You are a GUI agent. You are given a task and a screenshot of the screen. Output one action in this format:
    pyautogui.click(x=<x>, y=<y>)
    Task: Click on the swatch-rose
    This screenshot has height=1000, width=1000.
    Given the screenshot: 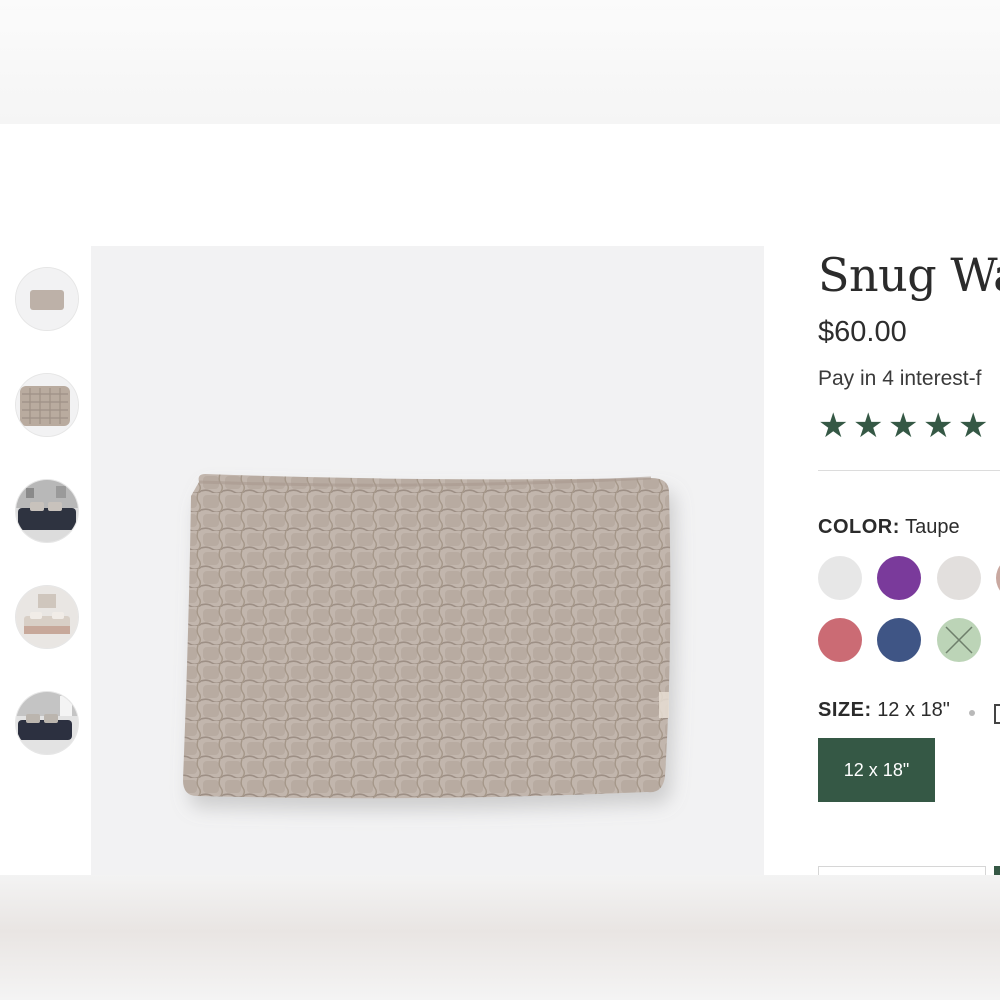 What is the action you would take?
    pyautogui.click(x=840, y=640)
    